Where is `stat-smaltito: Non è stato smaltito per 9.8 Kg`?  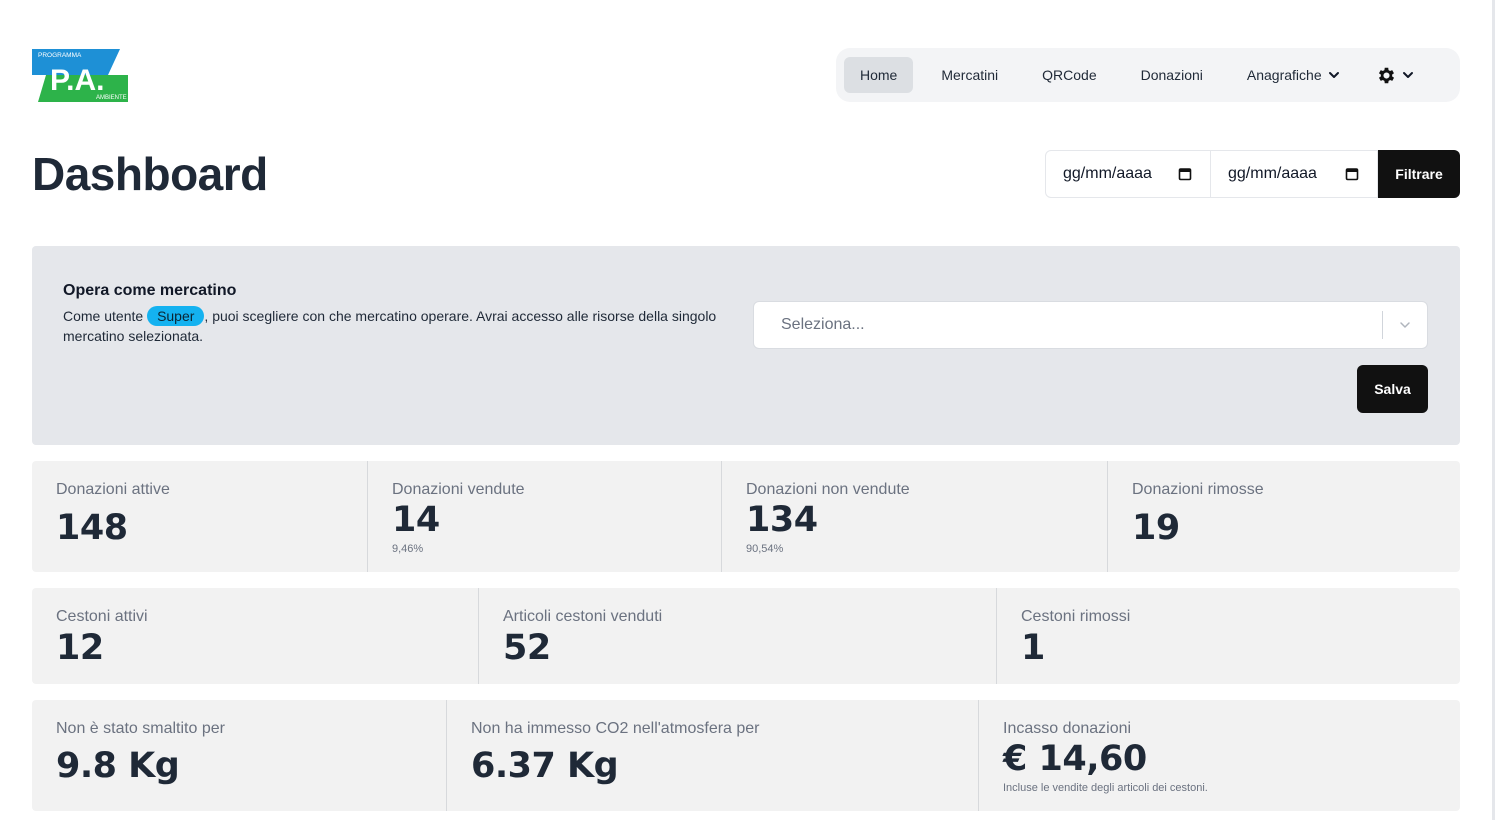 stat-smaltito: Non è stato smaltito per 9.8 Kg is located at coordinates (239, 755).